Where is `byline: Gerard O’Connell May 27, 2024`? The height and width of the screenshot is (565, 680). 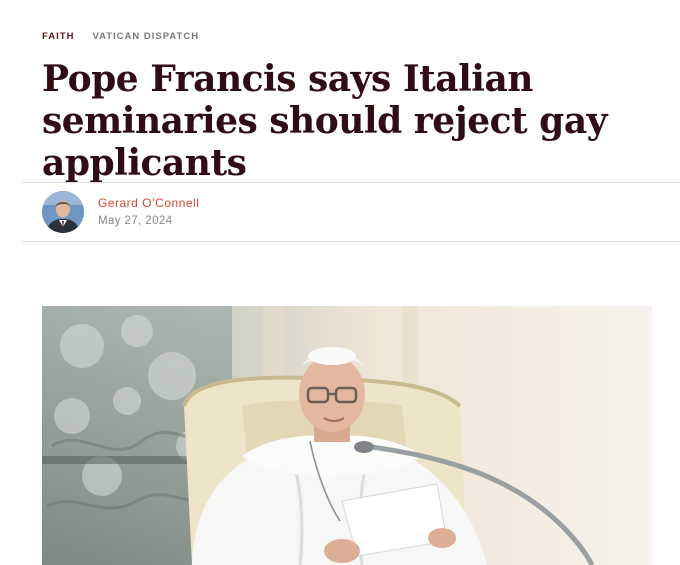
byline: Gerard O’Connell May 27, 2024 is located at coordinates (120, 212).